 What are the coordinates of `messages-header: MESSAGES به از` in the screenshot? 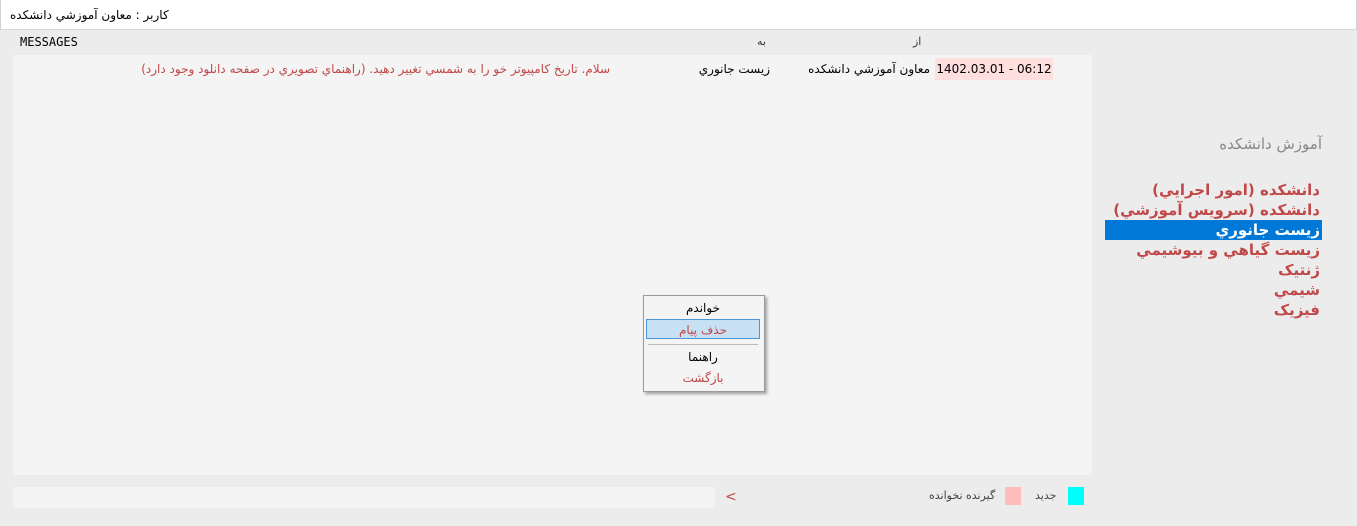 It's located at (678, 42).